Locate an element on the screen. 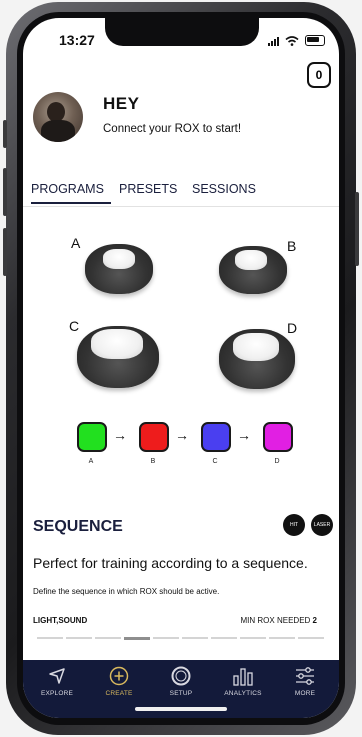 This screenshot has height=737, width=362. mode-hit-button: HIT is located at coordinates (294, 525).